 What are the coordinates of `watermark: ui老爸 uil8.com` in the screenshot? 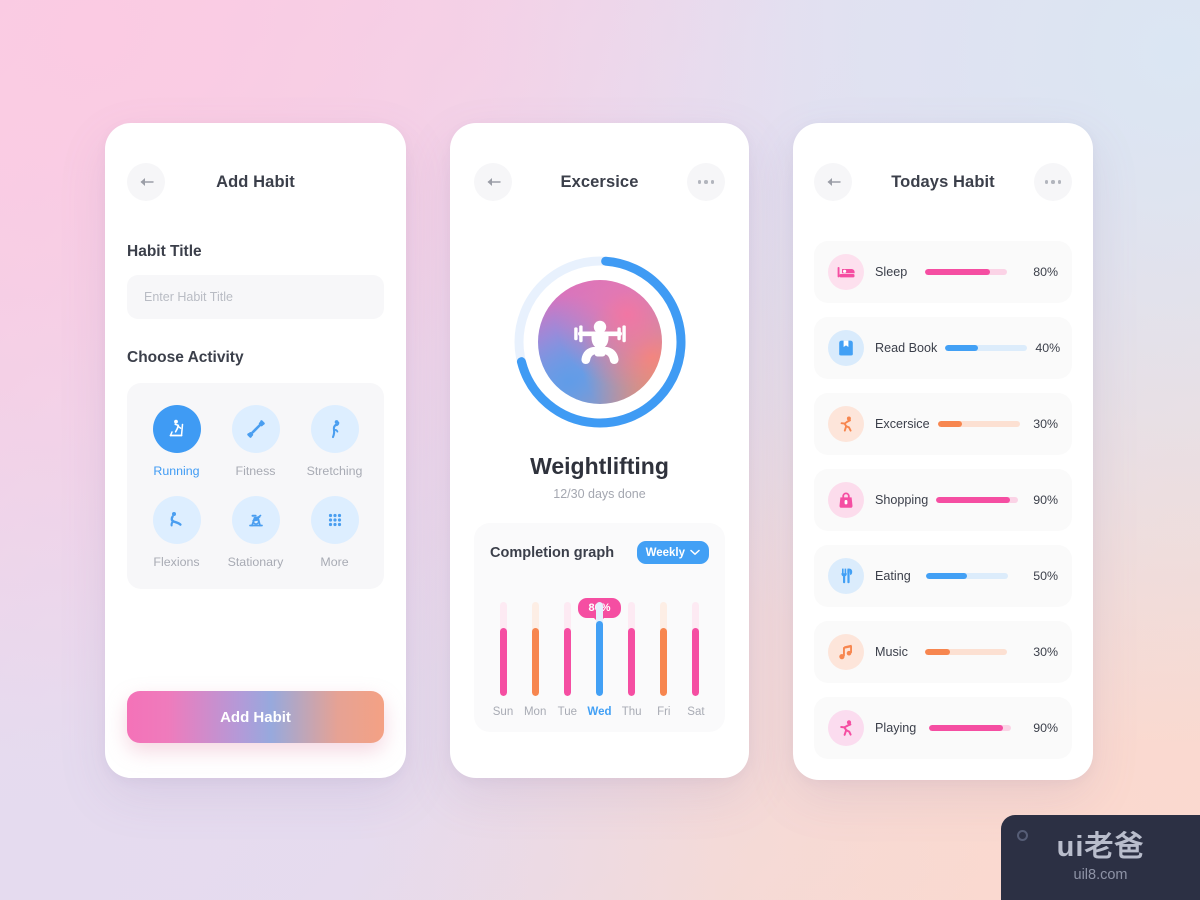 It's located at (1100, 857).